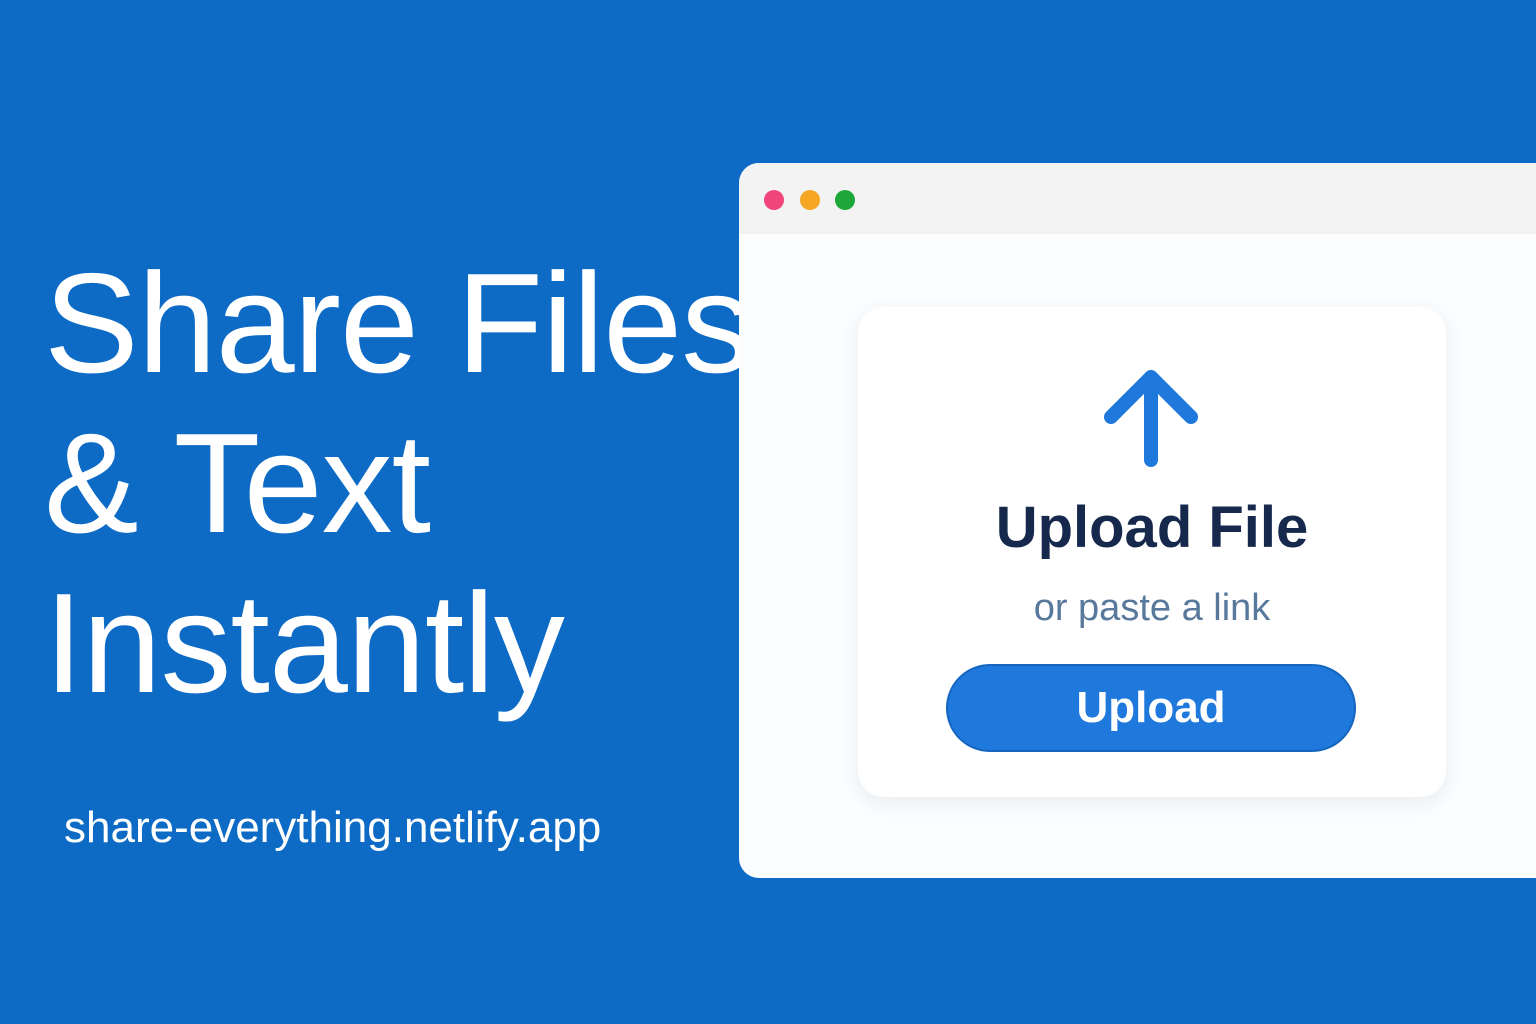  What do you see at coordinates (1152, 527) in the screenshot?
I see `upload-title: Upload File` at bounding box center [1152, 527].